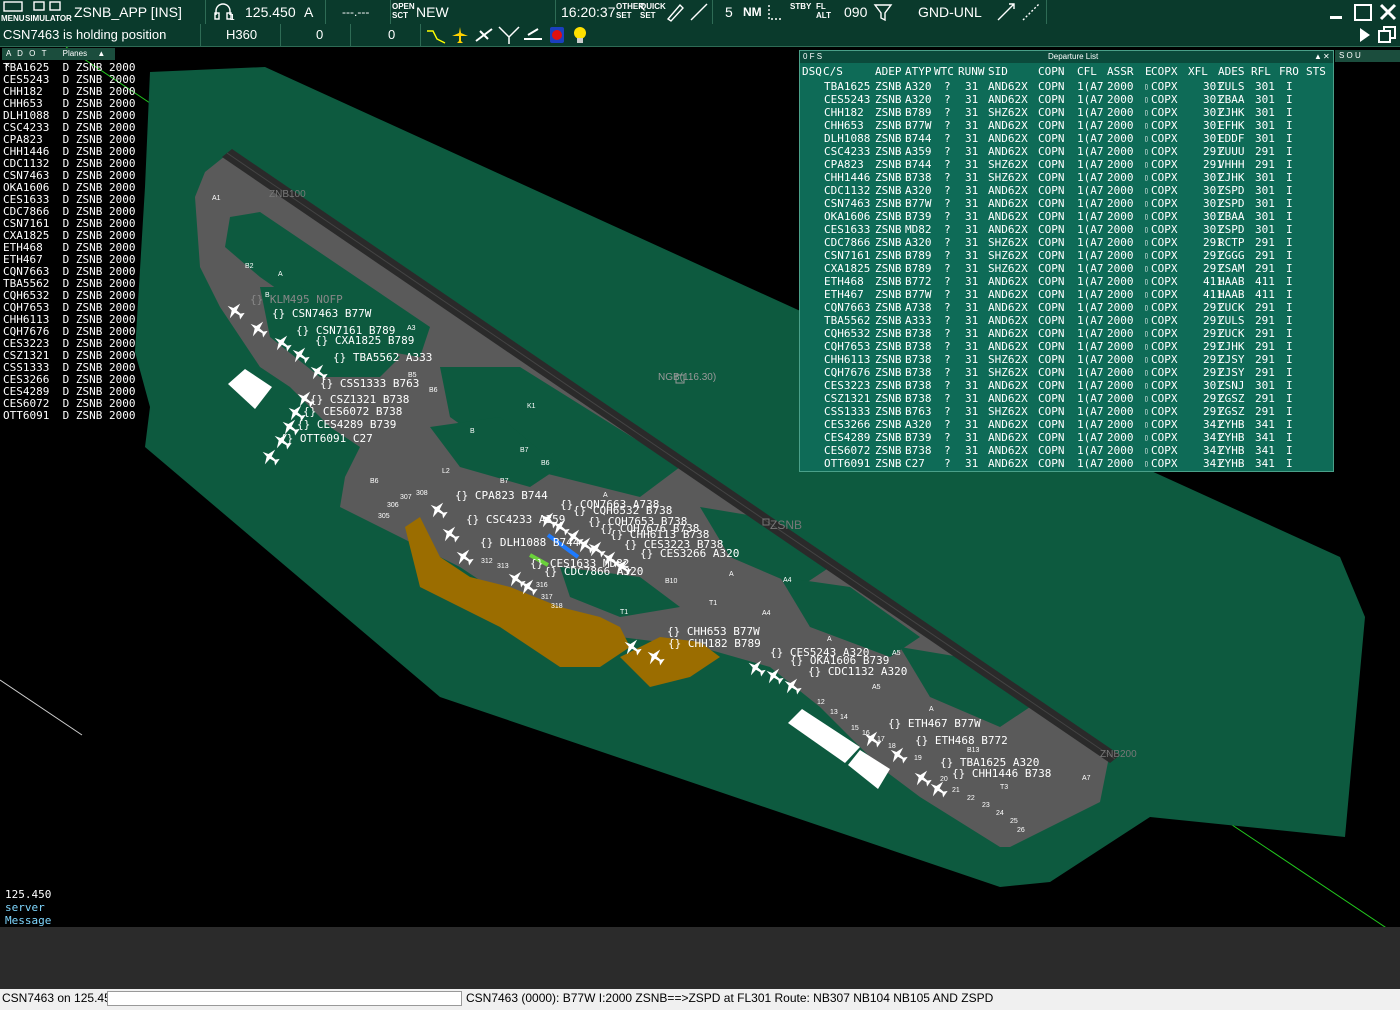  Describe the element at coordinates (557, 35) in the screenshot. I see `badge-icon` at that location.